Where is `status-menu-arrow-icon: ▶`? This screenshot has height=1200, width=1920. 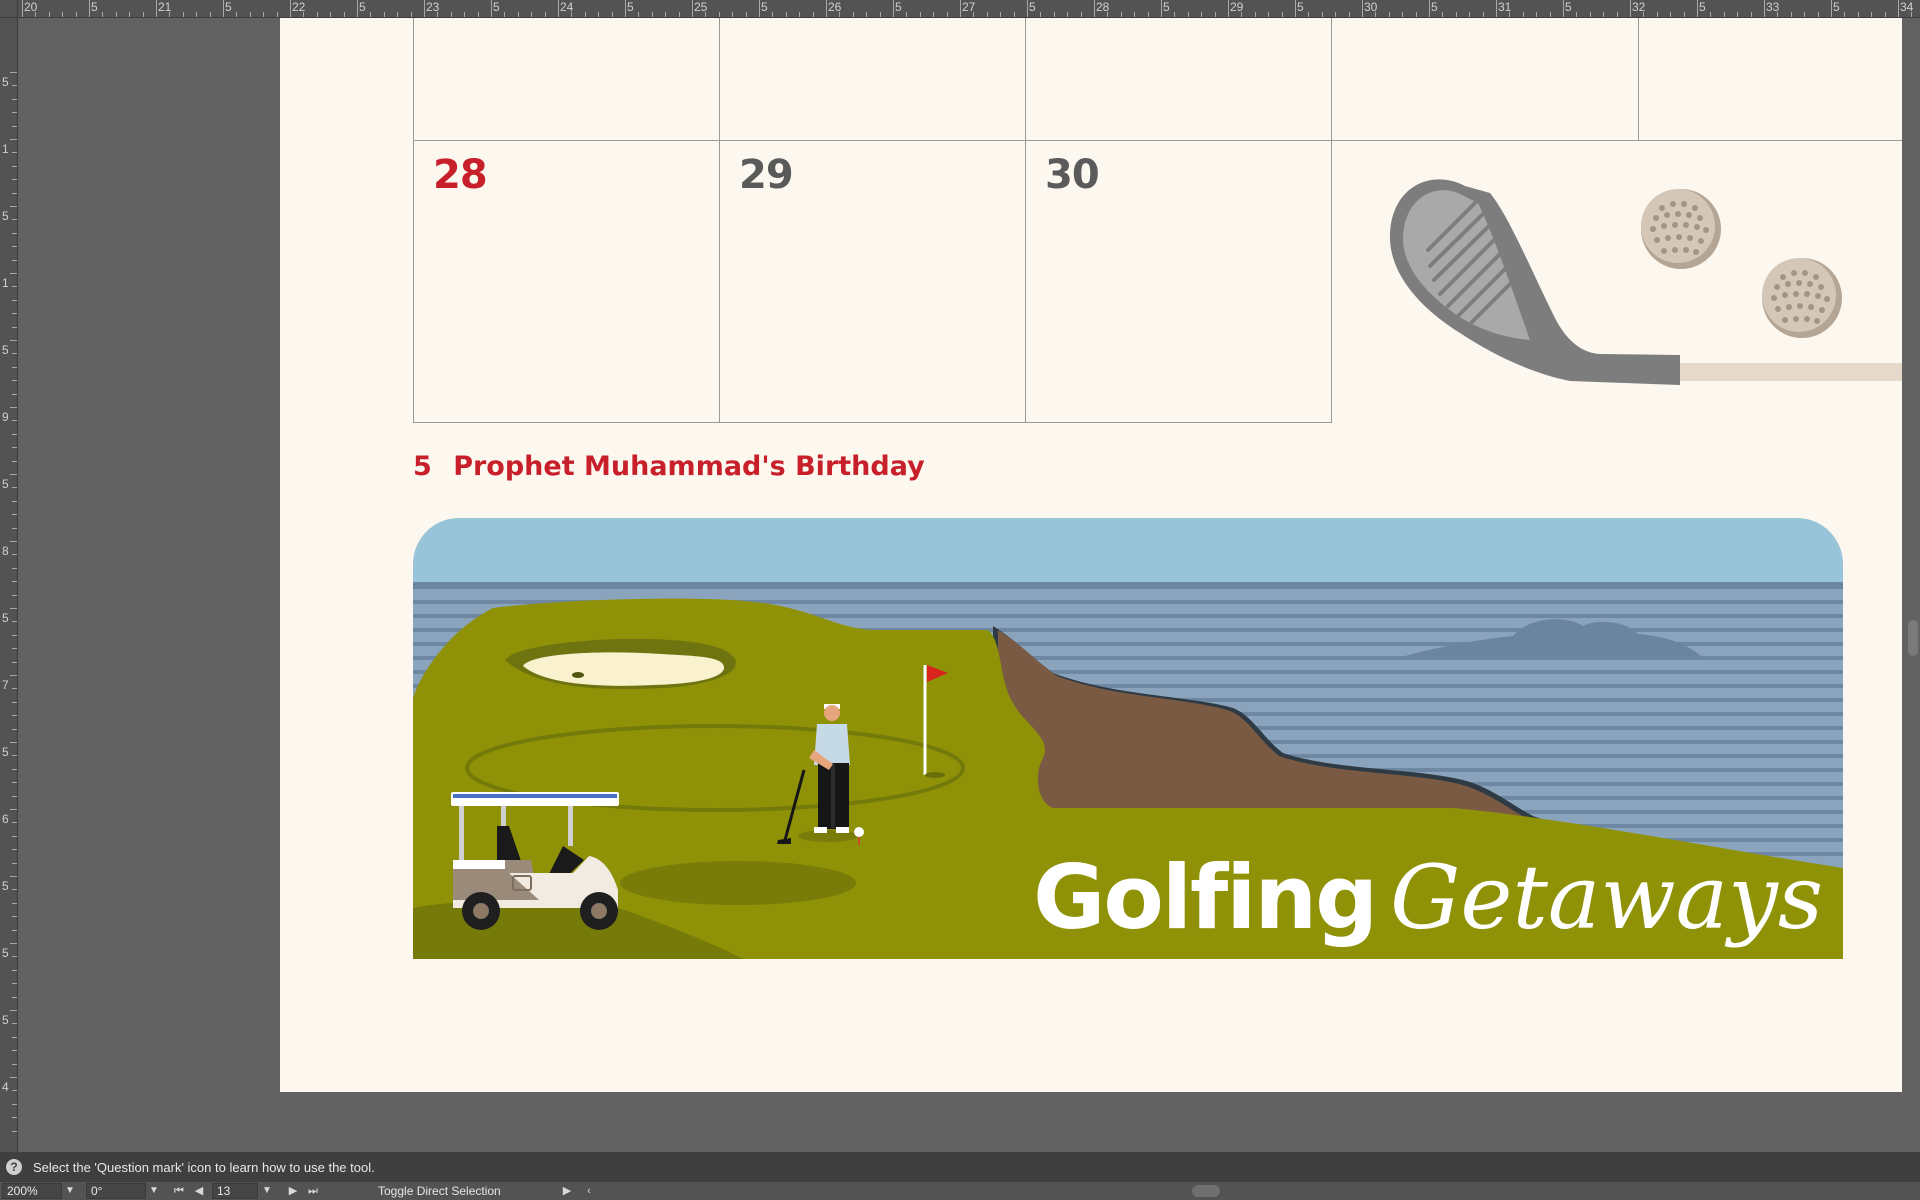 status-menu-arrow-icon: ▶ is located at coordinates (567, 1191).